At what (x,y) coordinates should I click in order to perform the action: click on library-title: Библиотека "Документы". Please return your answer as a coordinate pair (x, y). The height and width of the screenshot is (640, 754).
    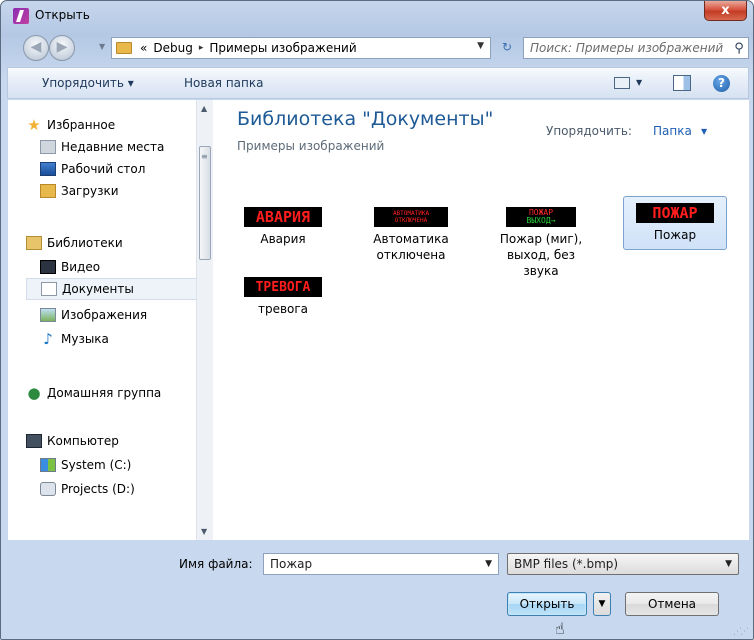
    Looking at the image, I should click on (365, 119).